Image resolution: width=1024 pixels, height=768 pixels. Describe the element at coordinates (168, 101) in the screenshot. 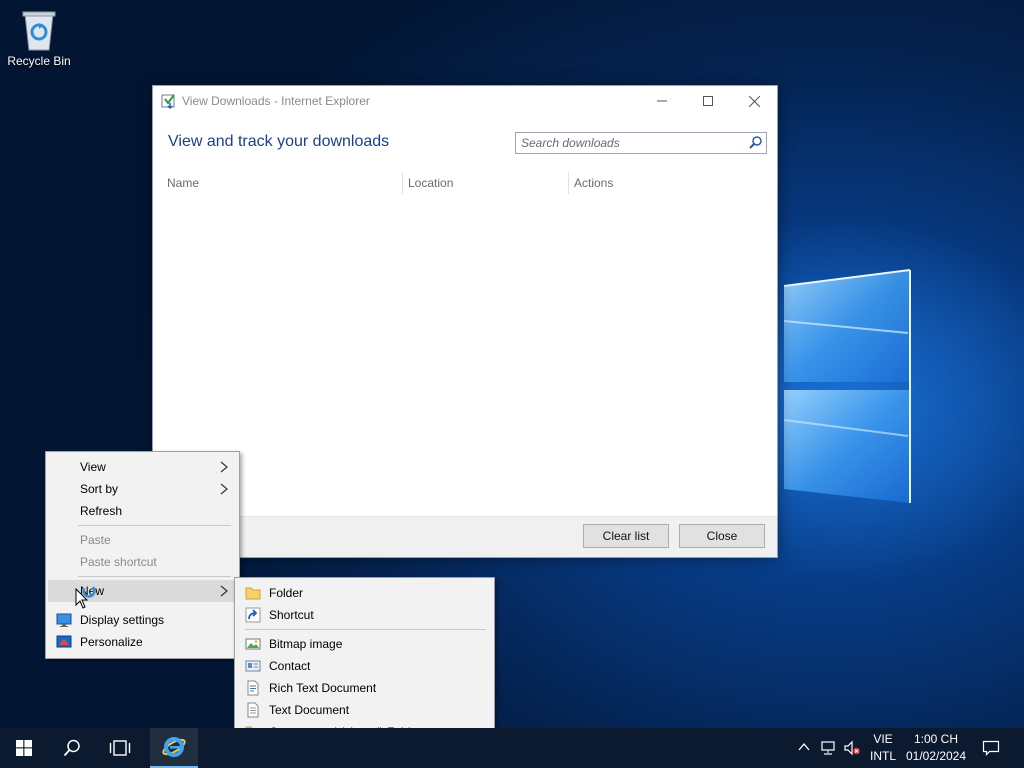

I see `downloads-app-icon` at that location.